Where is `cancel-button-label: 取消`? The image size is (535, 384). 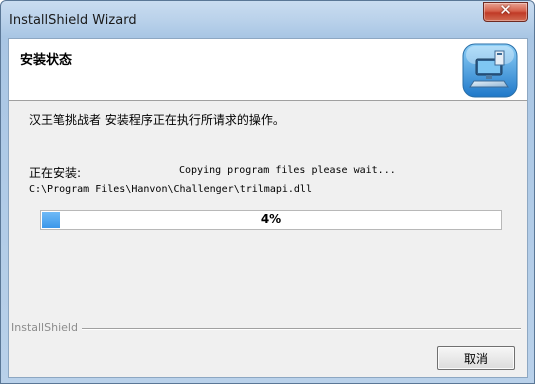 cancel-button-label: 取消 is located at coordinates (475, 359).